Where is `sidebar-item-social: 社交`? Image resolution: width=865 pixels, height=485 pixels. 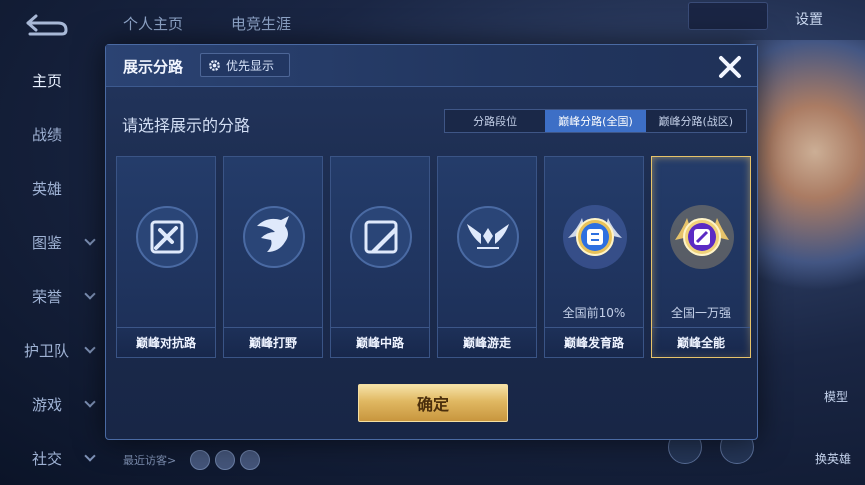
sidebar-item-social: 社交 is located at coordinates (52, 458).